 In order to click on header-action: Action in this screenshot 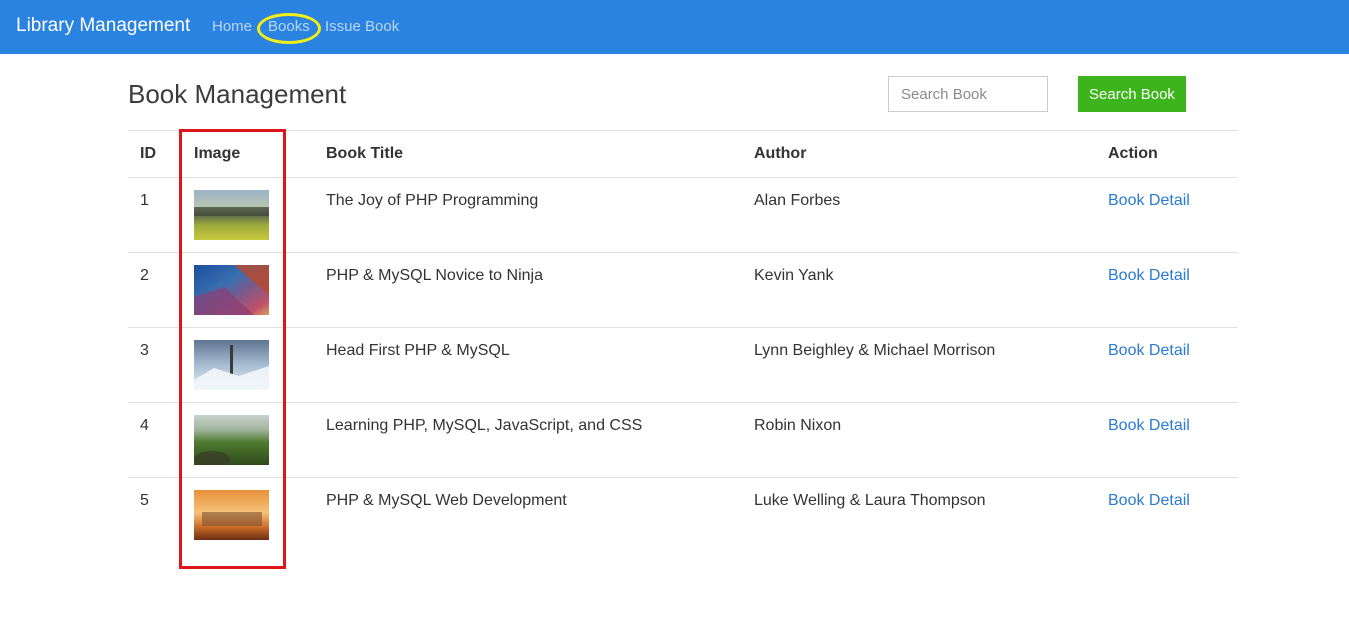, I will do `click(1167, 154)`.